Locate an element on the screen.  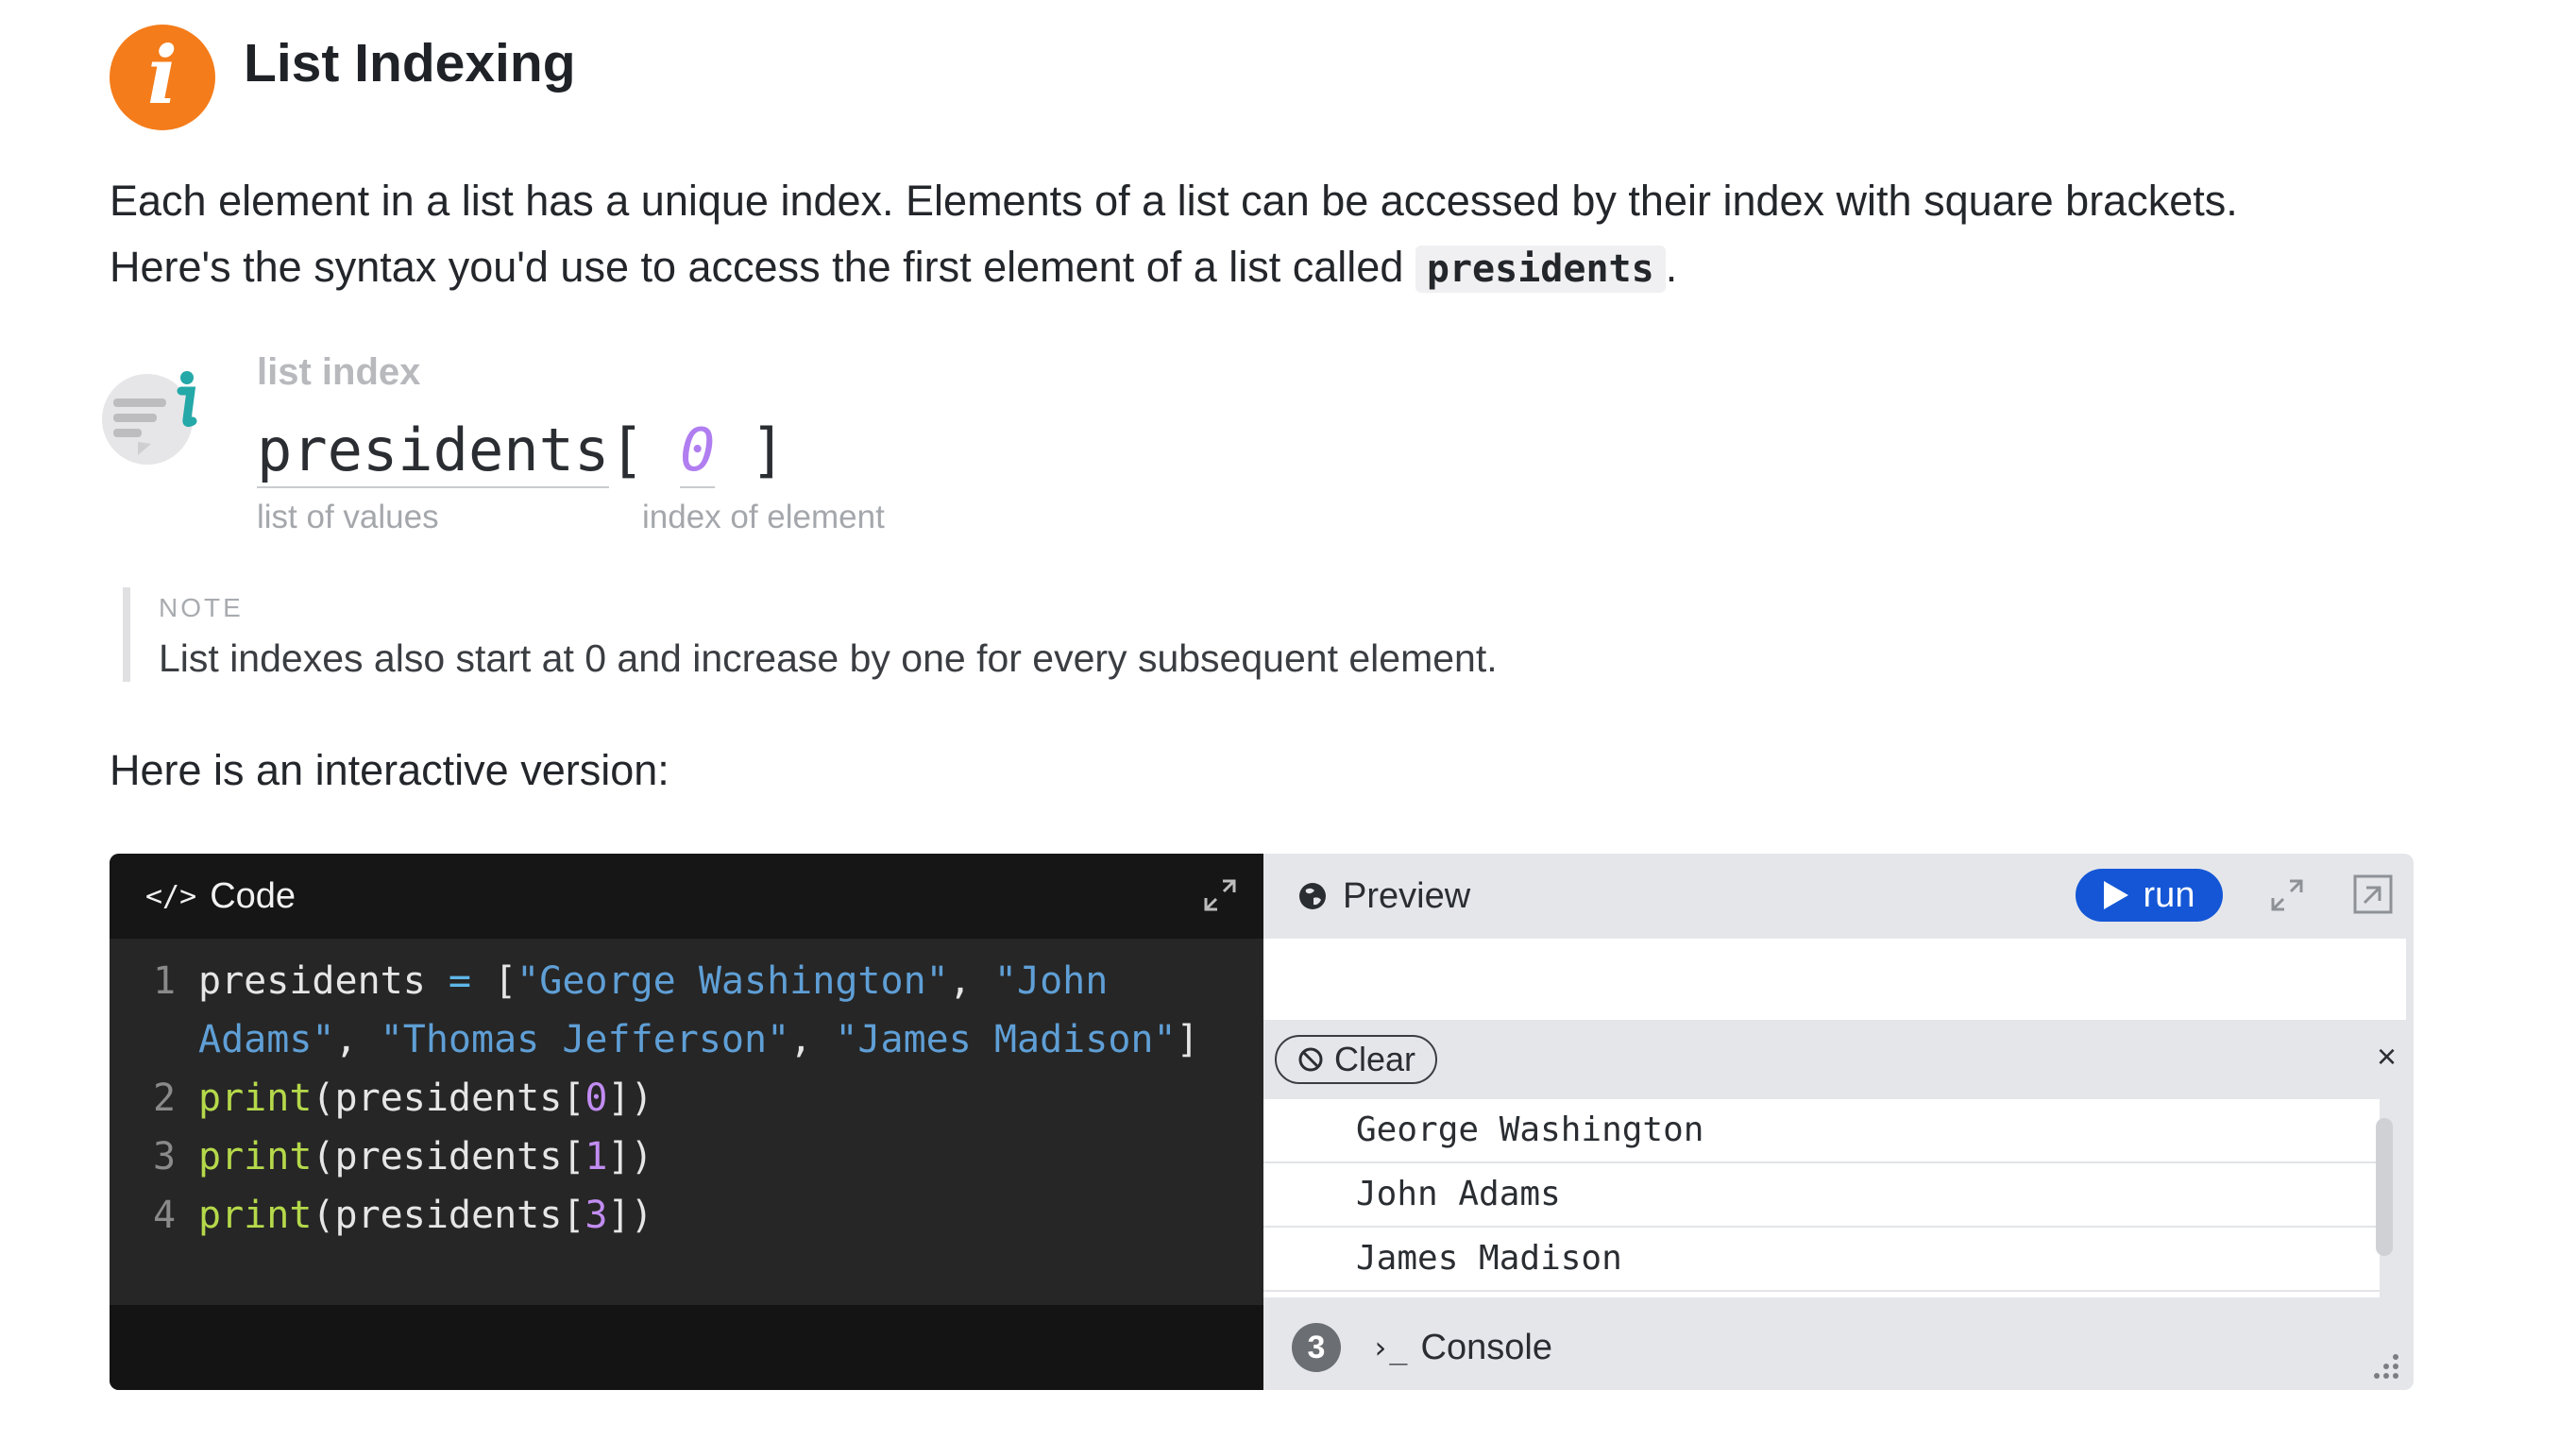
code-title: Code is located at coordinates (253, 895).